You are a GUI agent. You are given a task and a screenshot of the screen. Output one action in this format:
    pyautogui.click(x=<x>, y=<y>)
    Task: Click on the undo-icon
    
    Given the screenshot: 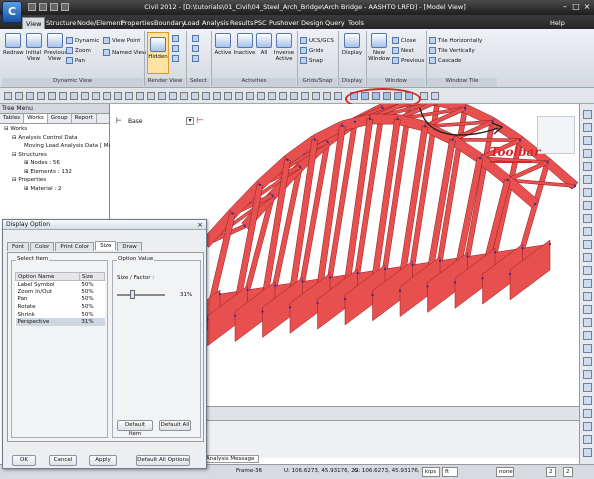 What is the action you would take?
    pyautogui.click(x=65, y=7)
    